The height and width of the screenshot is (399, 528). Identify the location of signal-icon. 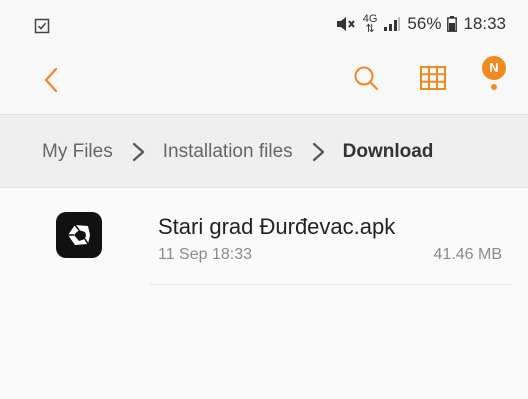
(392, 24).